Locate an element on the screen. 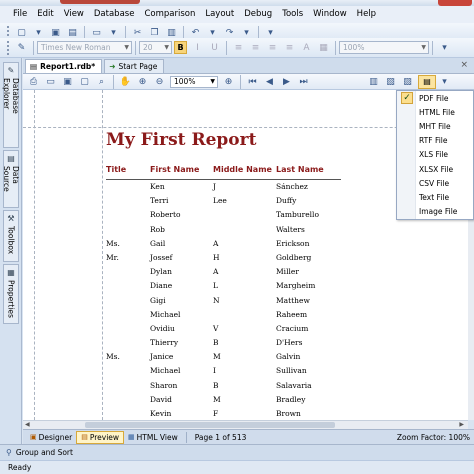 The height and width of the screenshot is (474, 474). cell-last-name: Bradley is located at coordinates (291, 399).